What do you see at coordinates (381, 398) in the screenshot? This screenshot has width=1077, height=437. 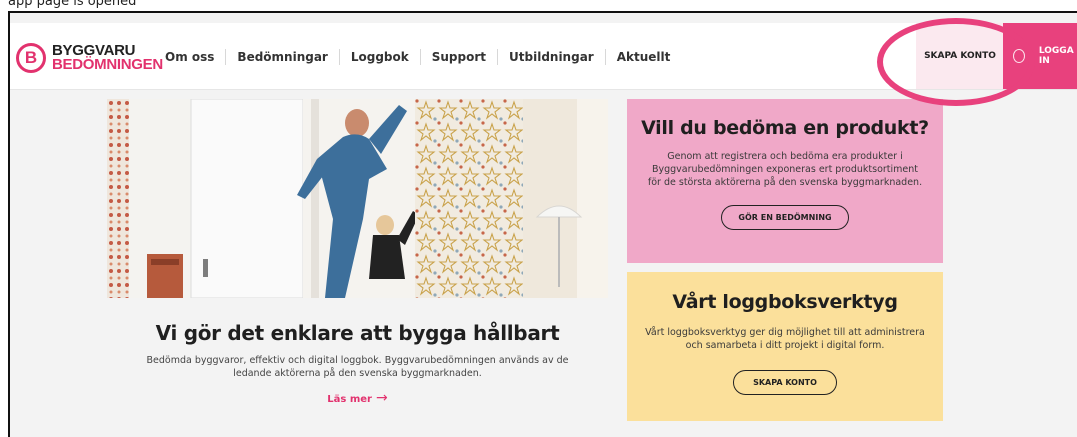 I see `arrow-right-icon: →` at bounding box center [381, 398].